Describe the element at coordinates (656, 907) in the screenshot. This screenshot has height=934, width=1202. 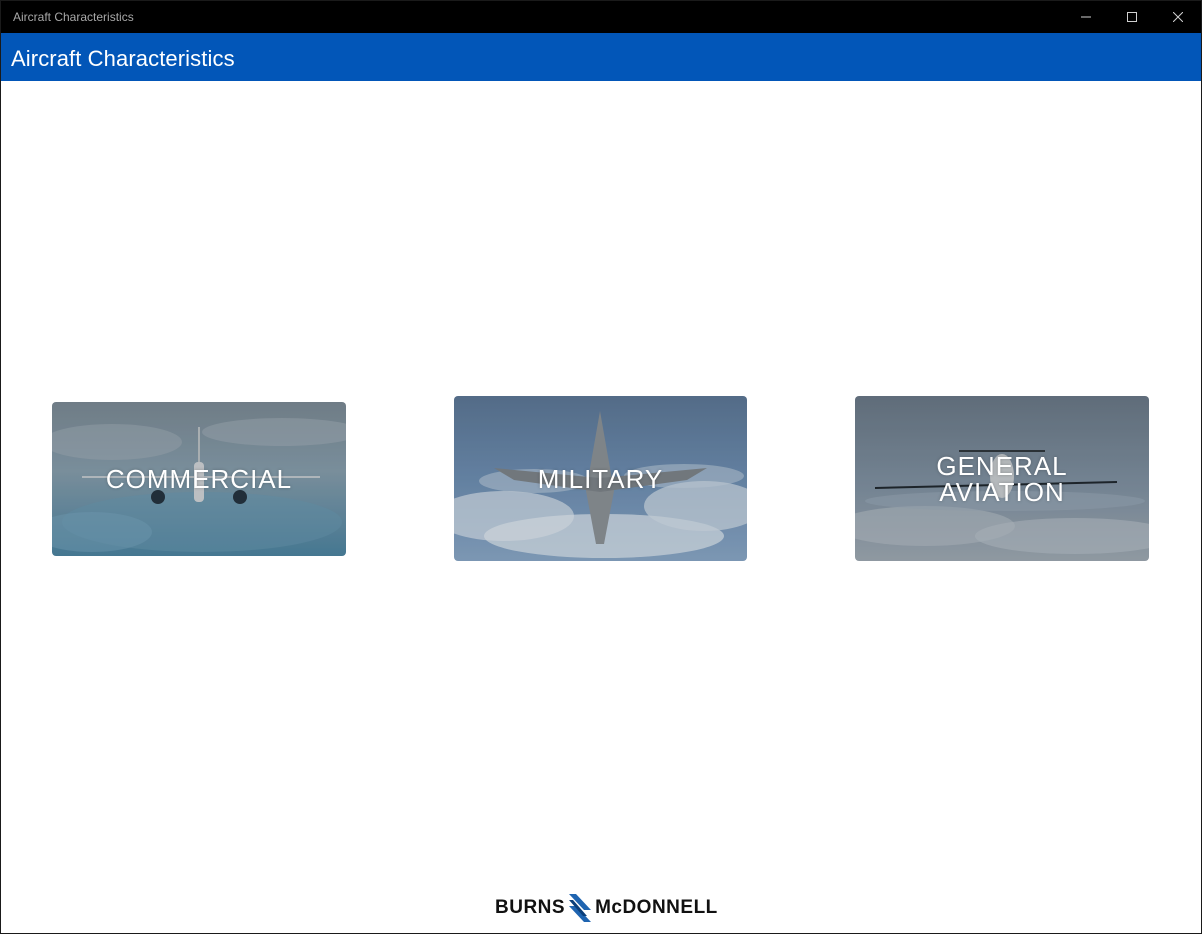
I see `logo-text-right: McDONNELL` at that location.